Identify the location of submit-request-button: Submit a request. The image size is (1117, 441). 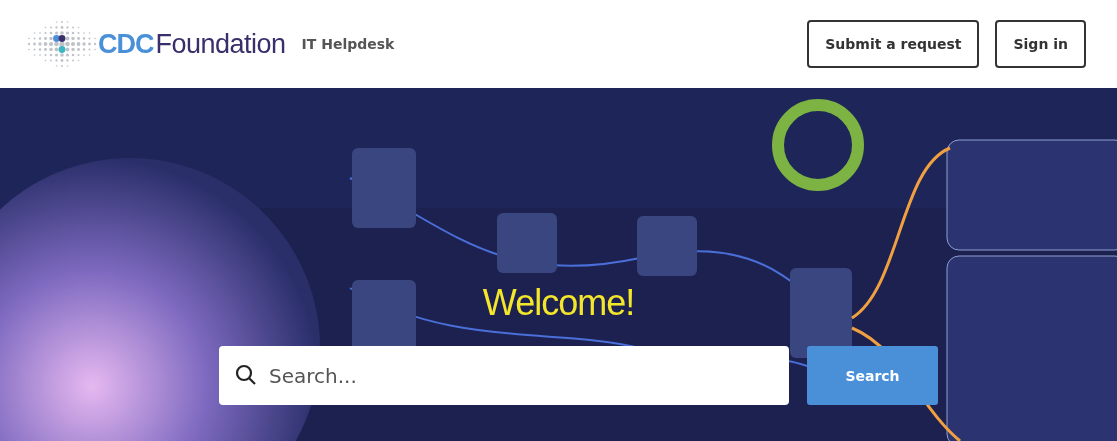
(893, 44).